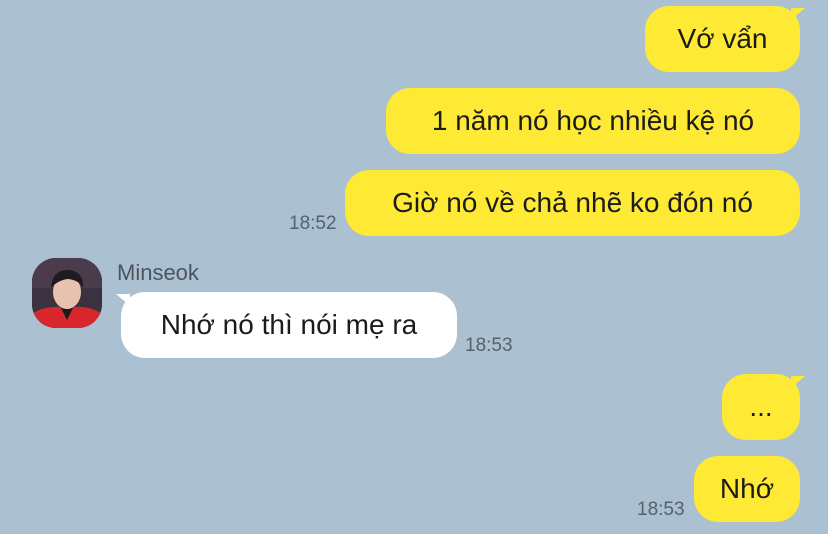  Describe the element at coordinates (722, 38) in the screenshot. I see `message-text: Vớ vẩn` at that location.